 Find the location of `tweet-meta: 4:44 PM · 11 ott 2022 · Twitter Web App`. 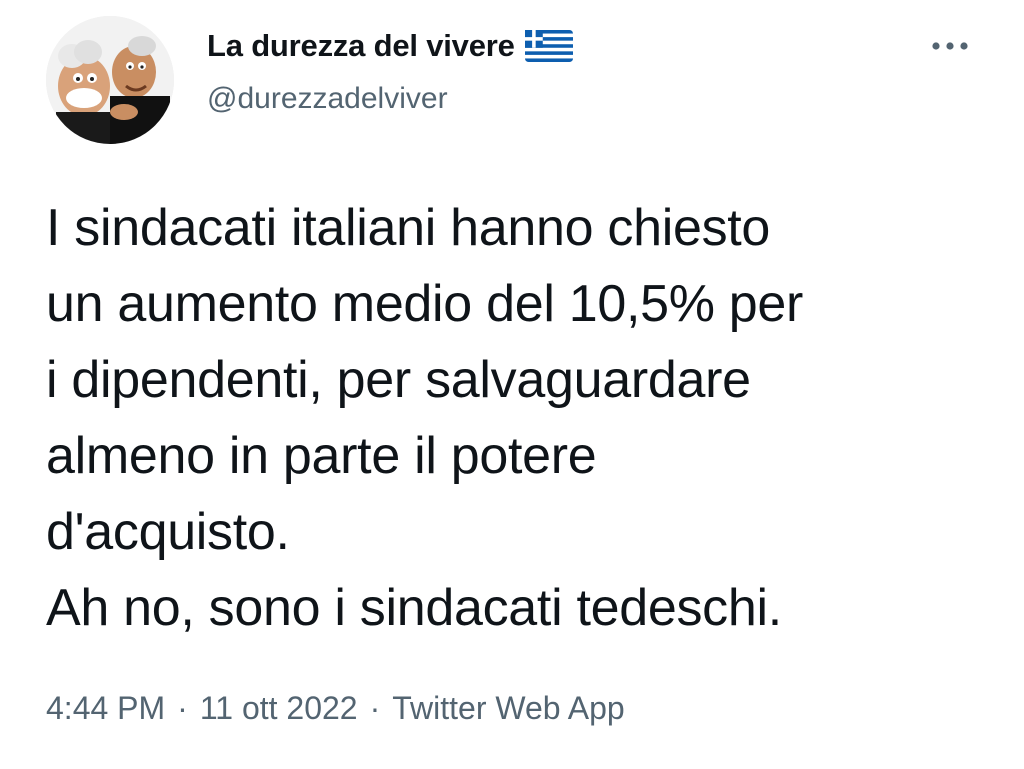

tweet-meta: 4:44 PM · 11 ott 2022 · Twitter Web App is located at coordinates (335, 708).